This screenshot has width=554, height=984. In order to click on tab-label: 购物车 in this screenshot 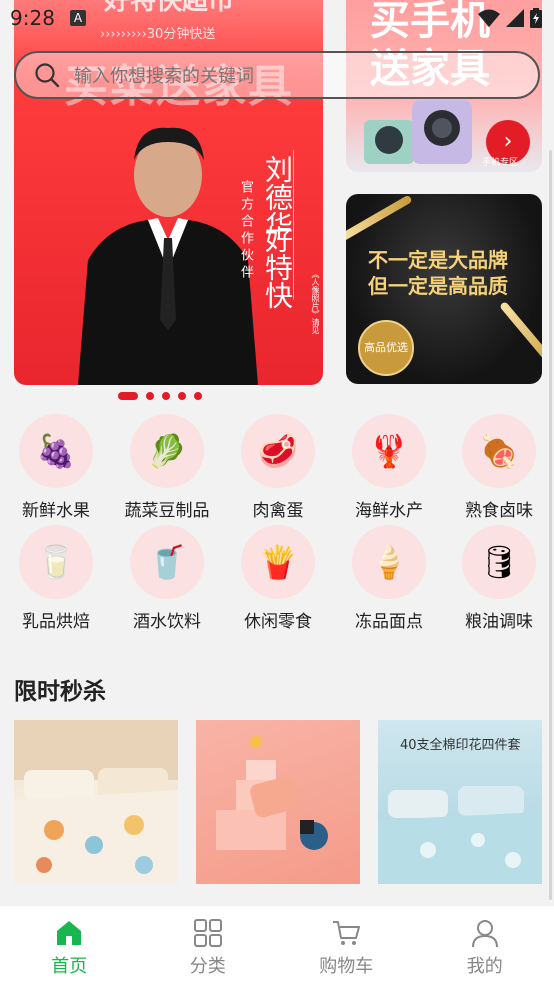, I will do `click(346, 966)`.